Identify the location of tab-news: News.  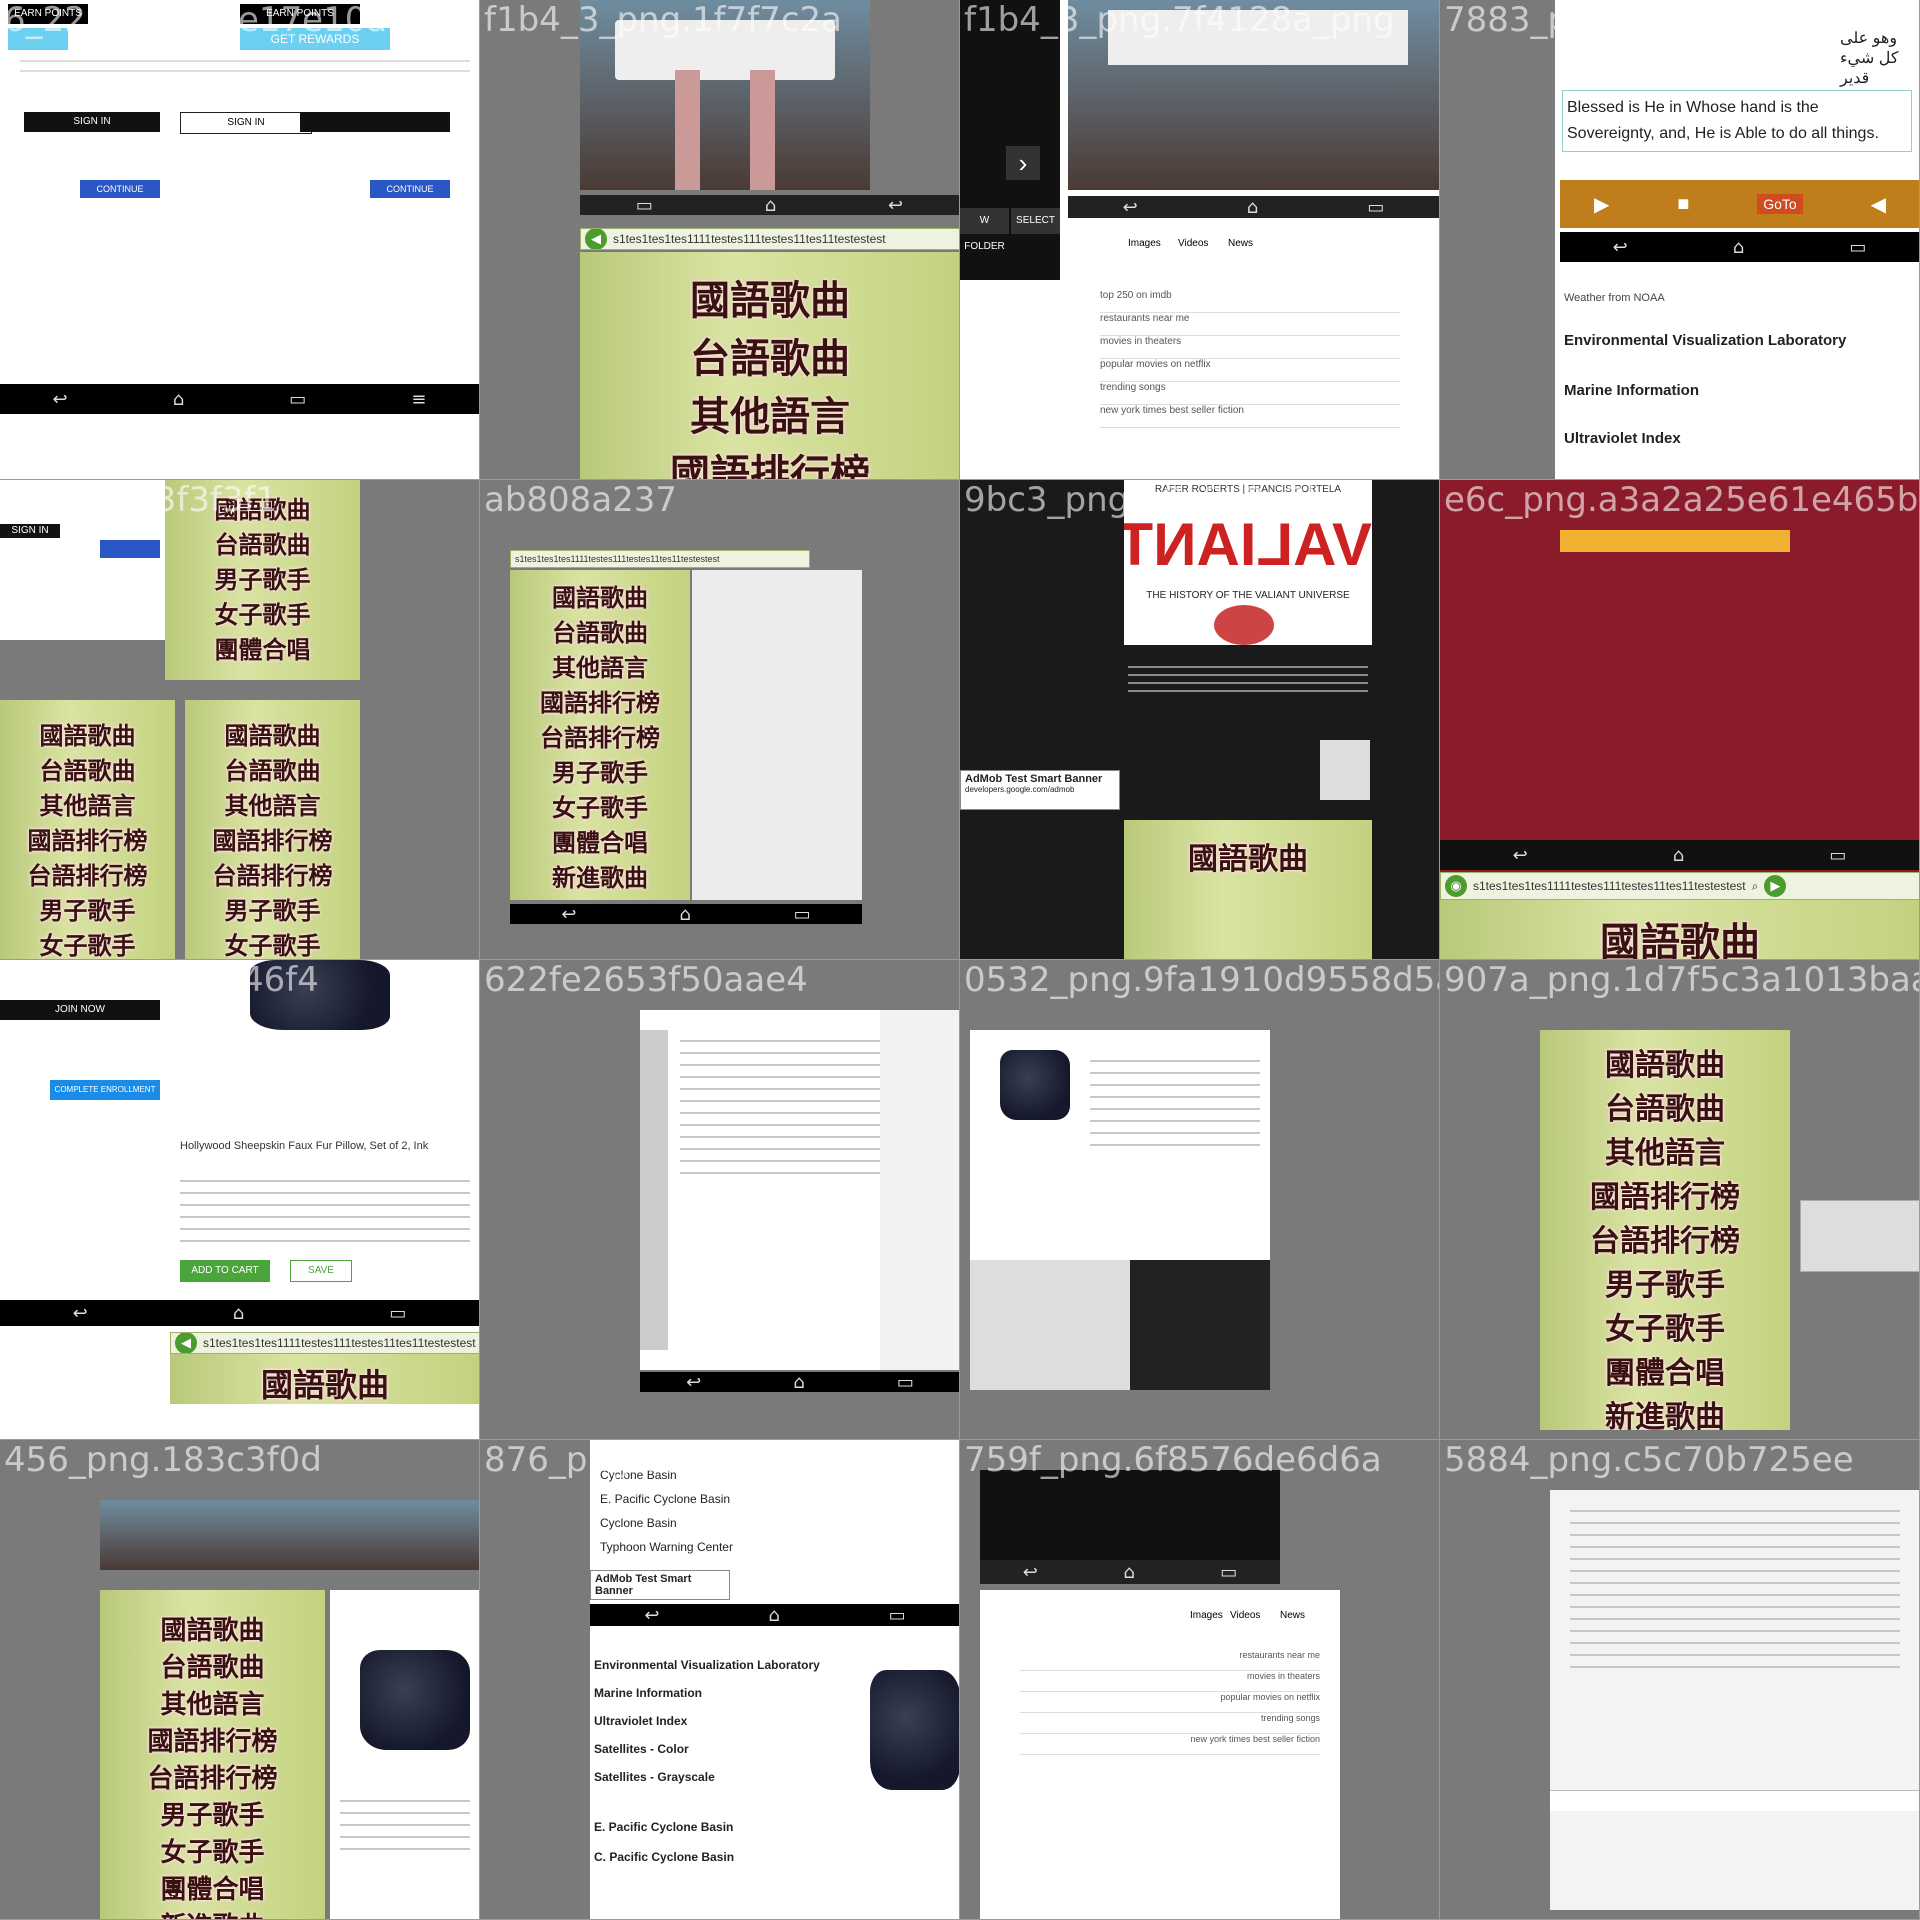
(1292, 1615).